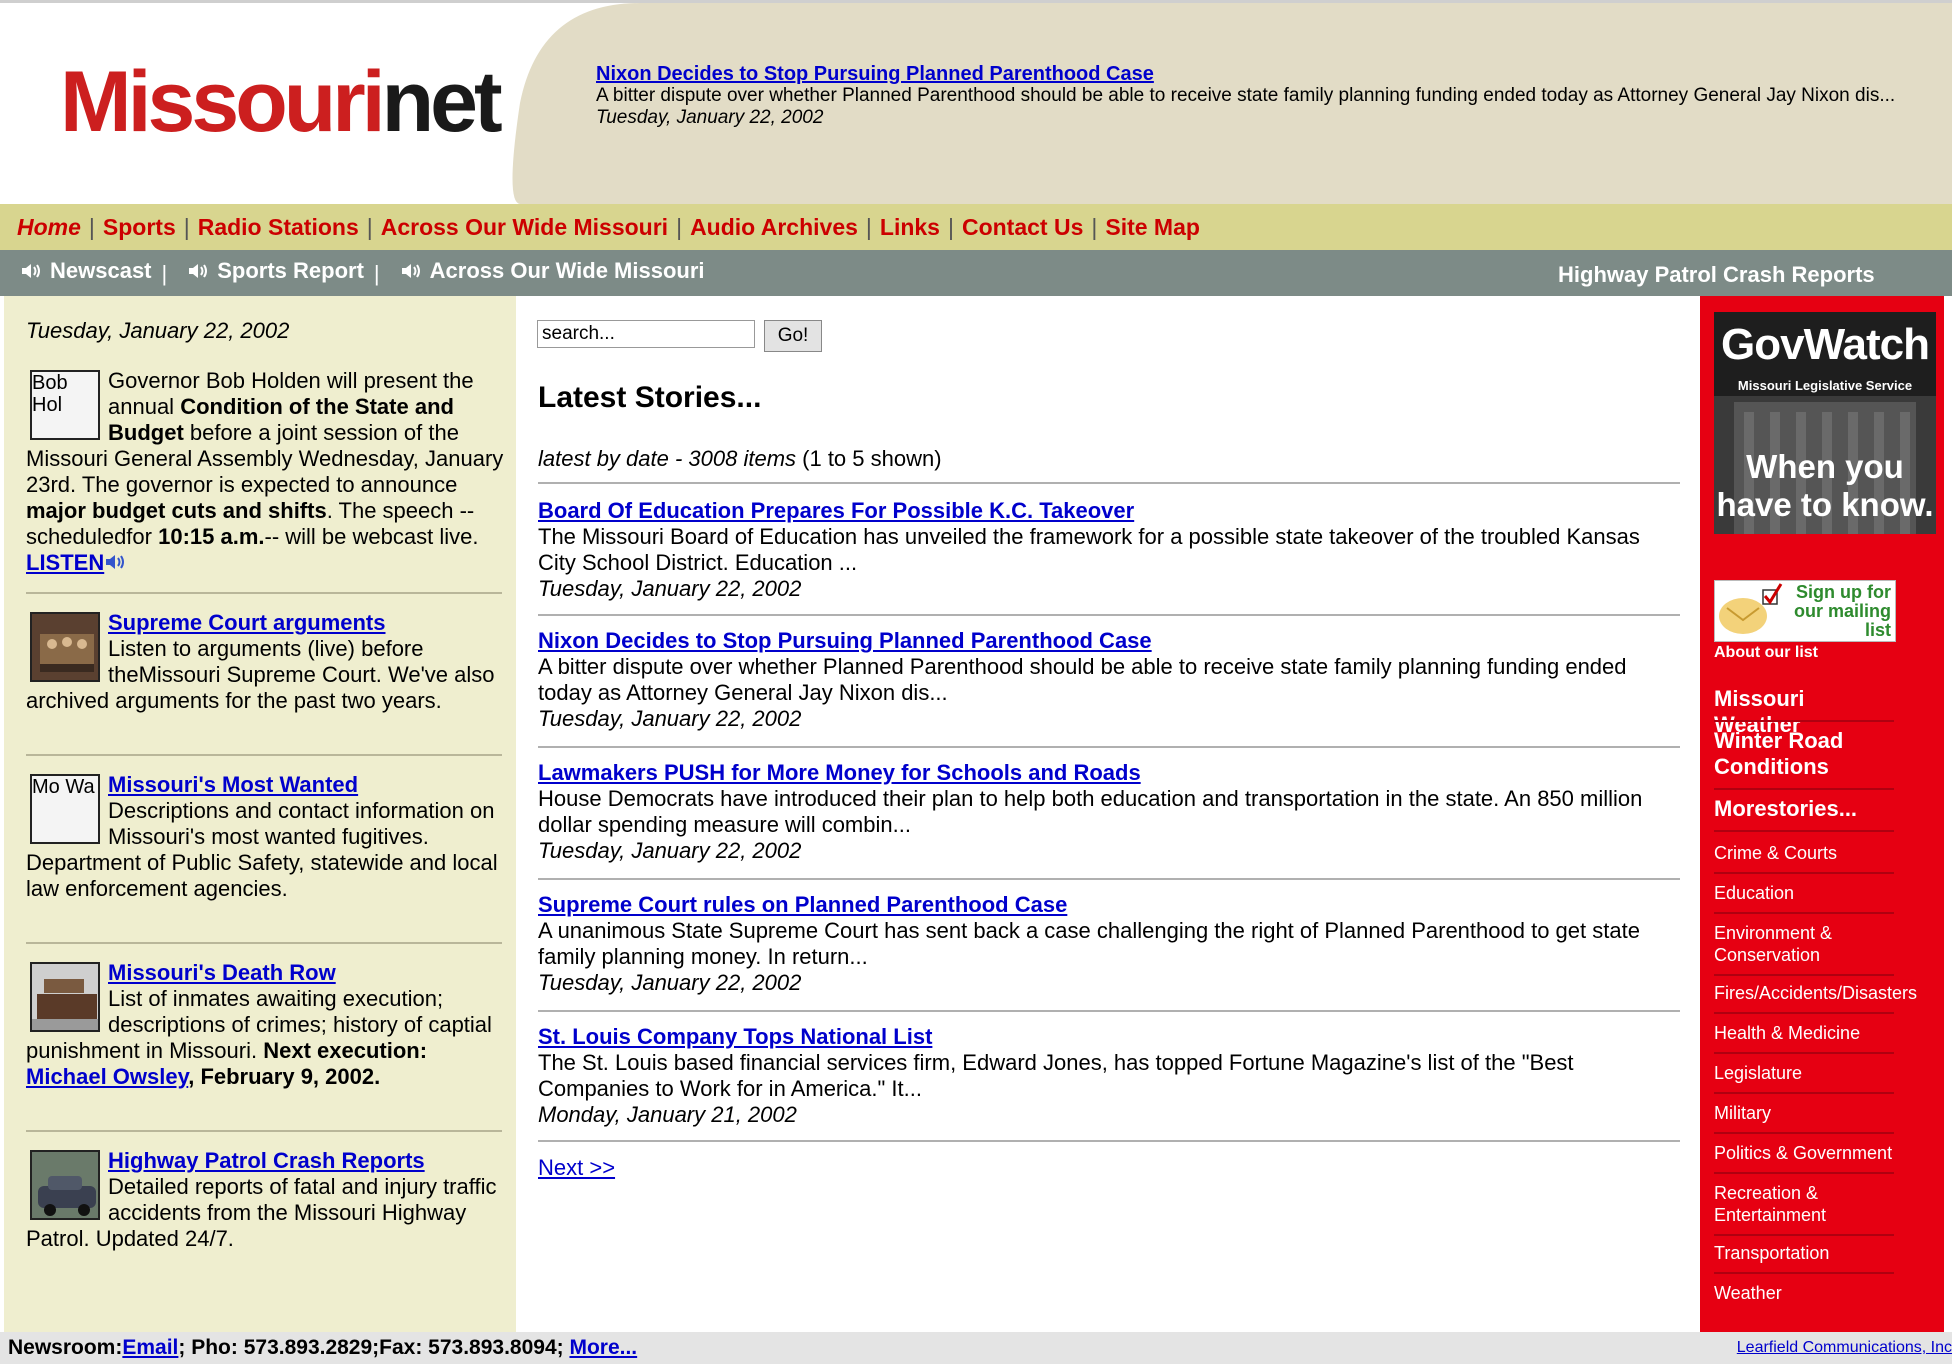  I want to click on category-transportation: Transportation, so click(1804, 1253).